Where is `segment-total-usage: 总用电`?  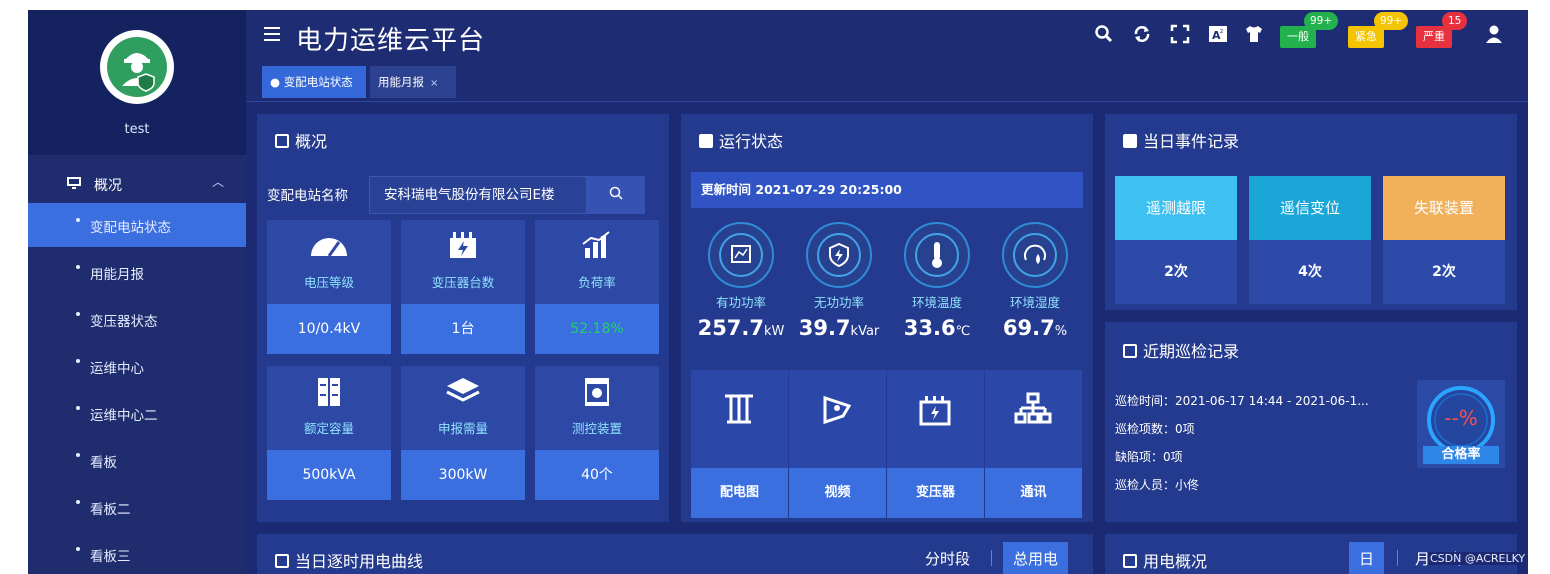
segment-total-usage: 总用电 is located at coordinates (1036, 558).